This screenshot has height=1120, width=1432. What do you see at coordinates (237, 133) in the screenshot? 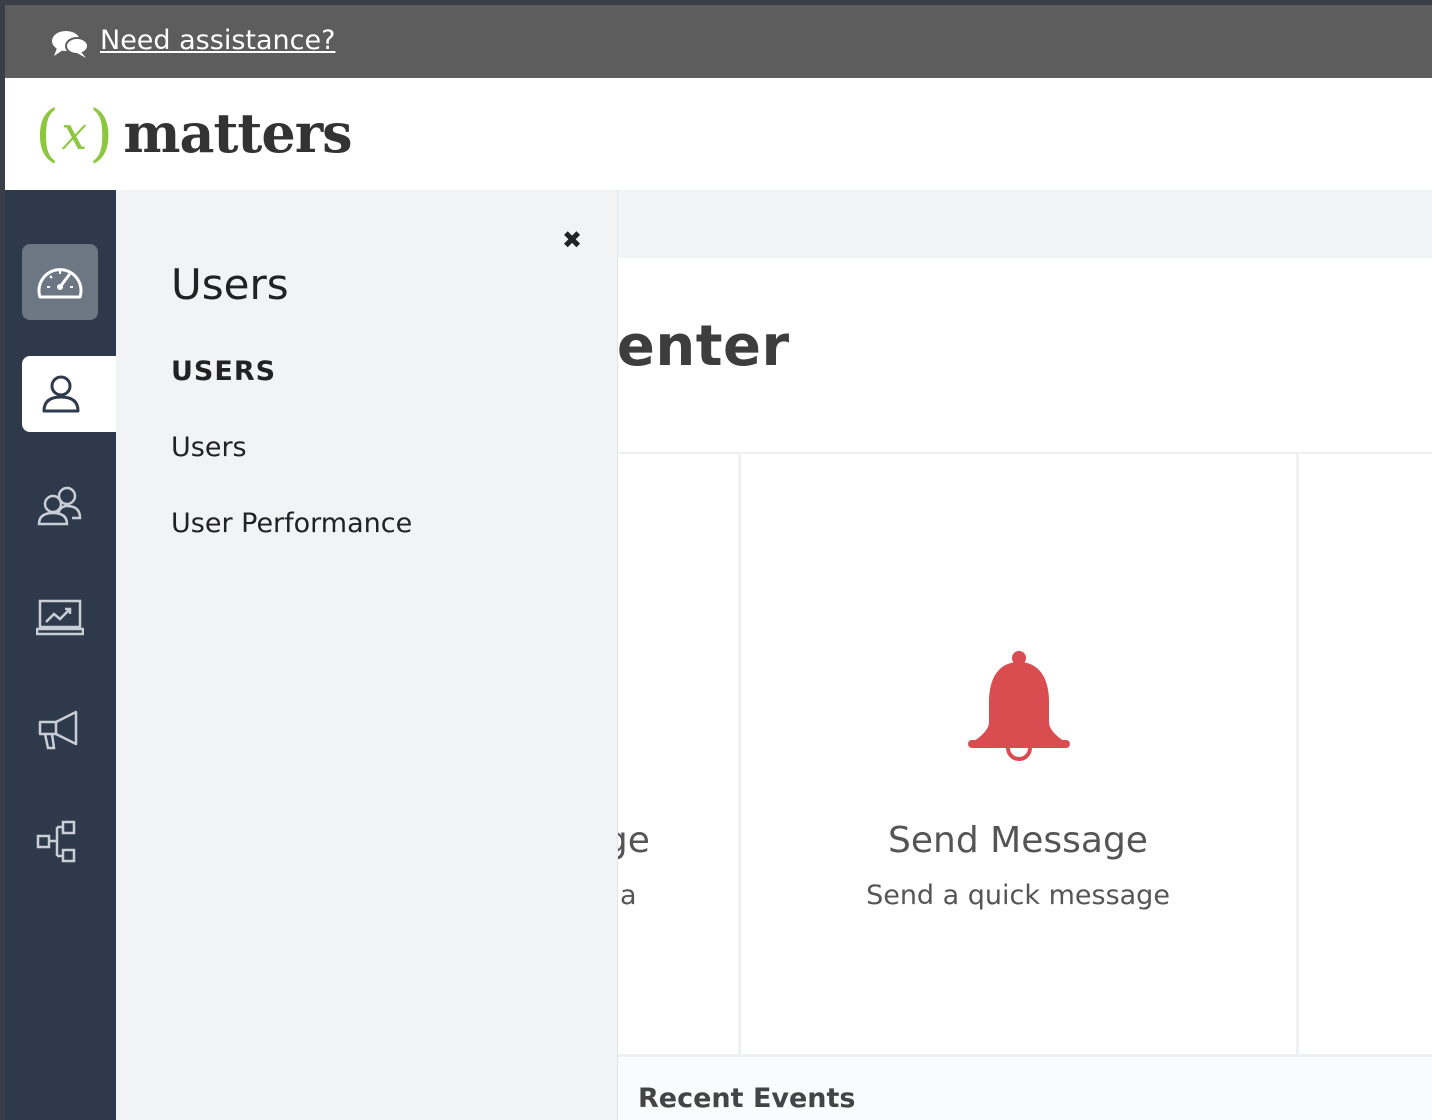
I see `logo-word: matters` at bounding box center [237, 133].